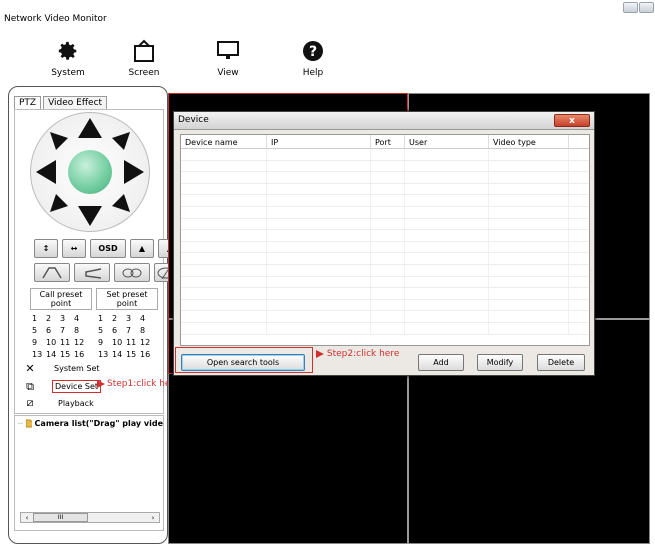 The height and width of the screenshot is (549, 655). I want to click on maximize-button, so click(646, 7).